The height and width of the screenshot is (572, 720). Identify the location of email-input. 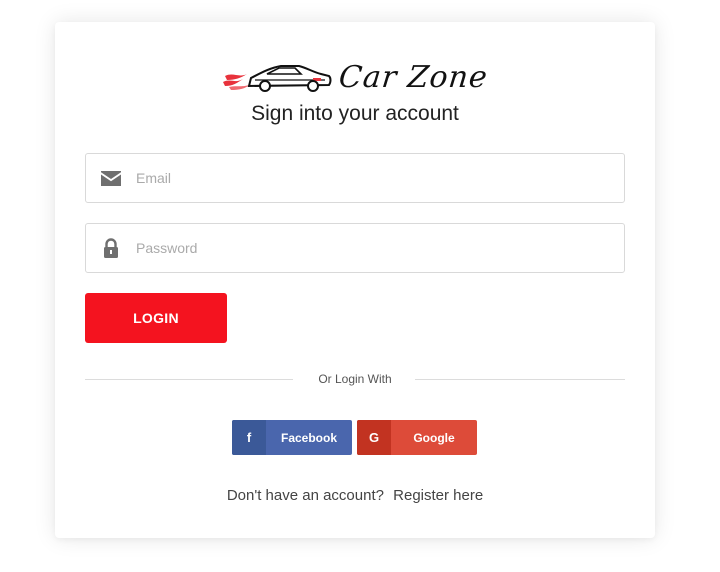
(380, 178).